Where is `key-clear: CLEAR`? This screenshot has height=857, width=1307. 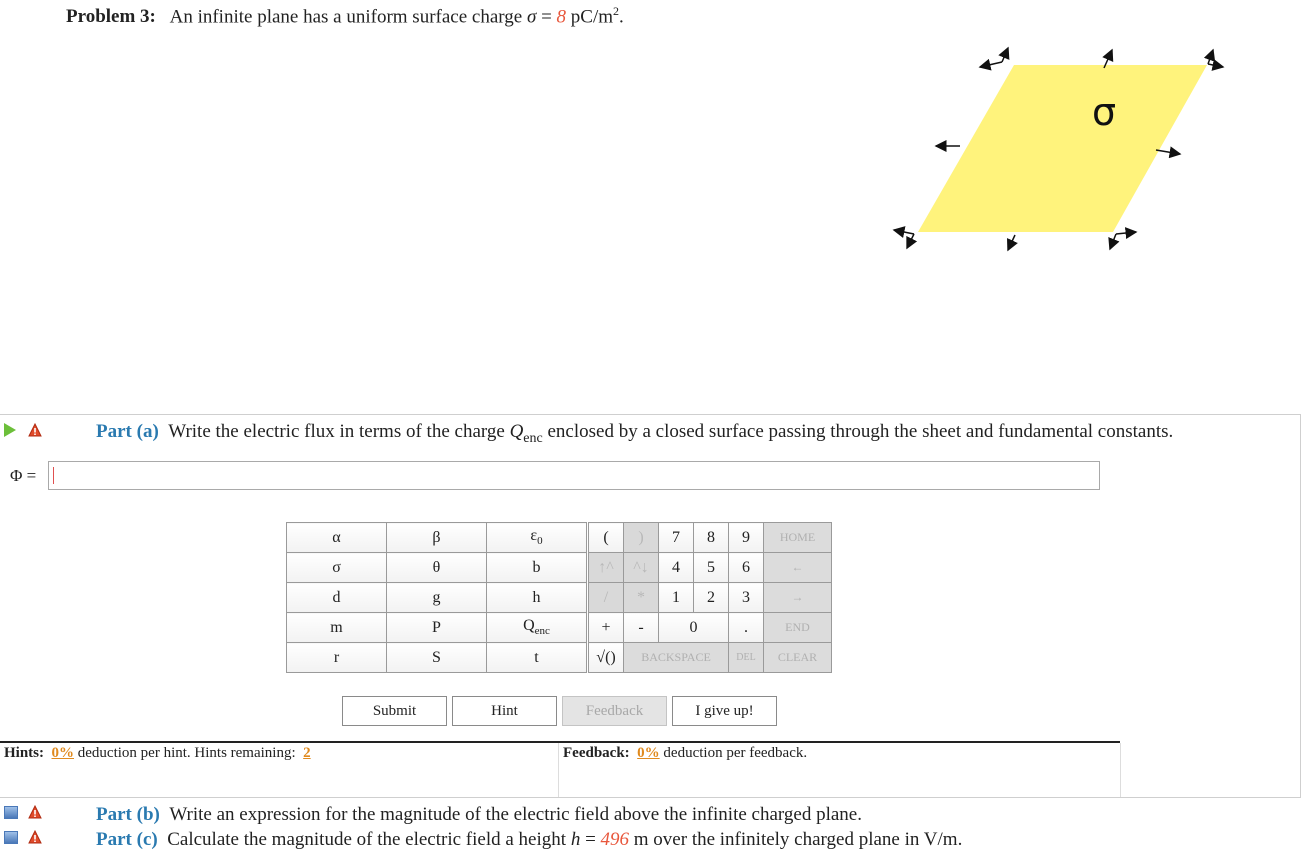
key-clear: CLEAR is located at coordinates (797, 657).